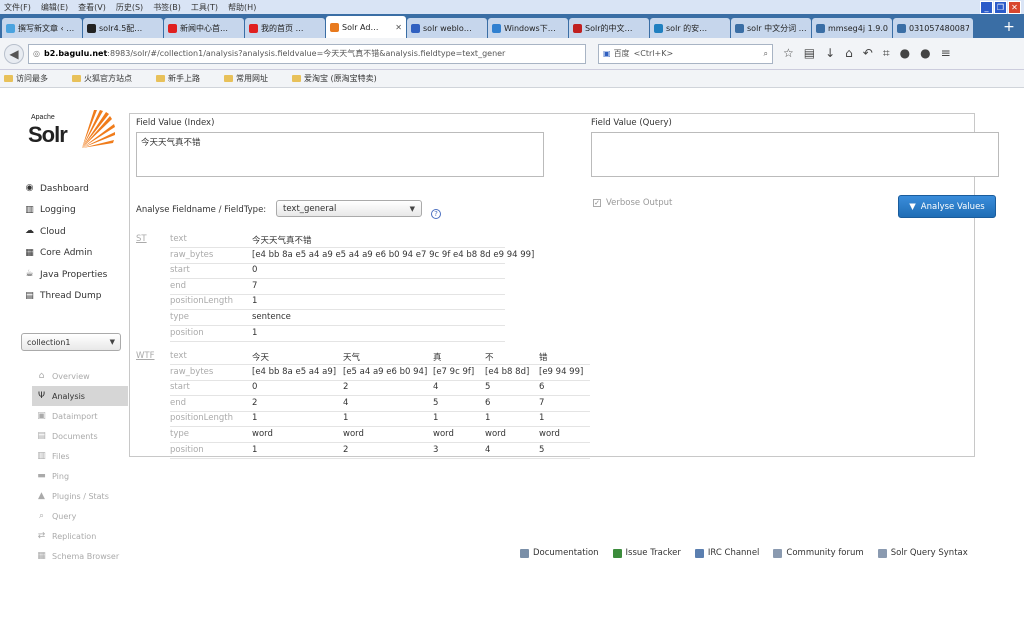  What do you see at coordinates (80, 436) in the screenshot?
I see `core-nav-documents: ▤ Documents` at bounding box center [80, 436].